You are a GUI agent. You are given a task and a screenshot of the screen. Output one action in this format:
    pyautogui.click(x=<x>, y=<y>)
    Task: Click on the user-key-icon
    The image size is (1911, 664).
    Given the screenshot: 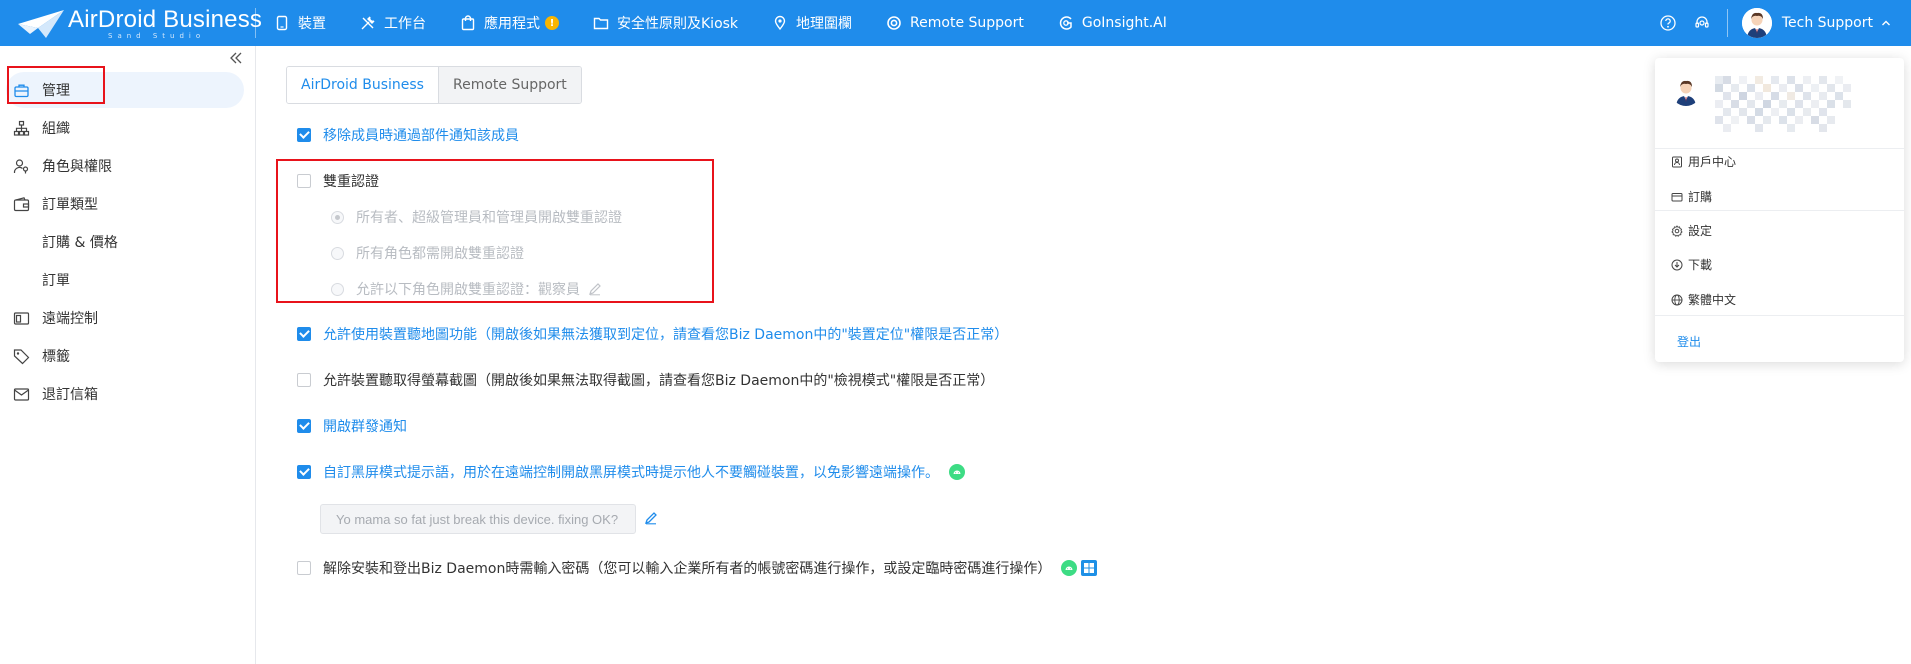 What is the action you would take?
    pyautogui.click(x=21, y=165)
    